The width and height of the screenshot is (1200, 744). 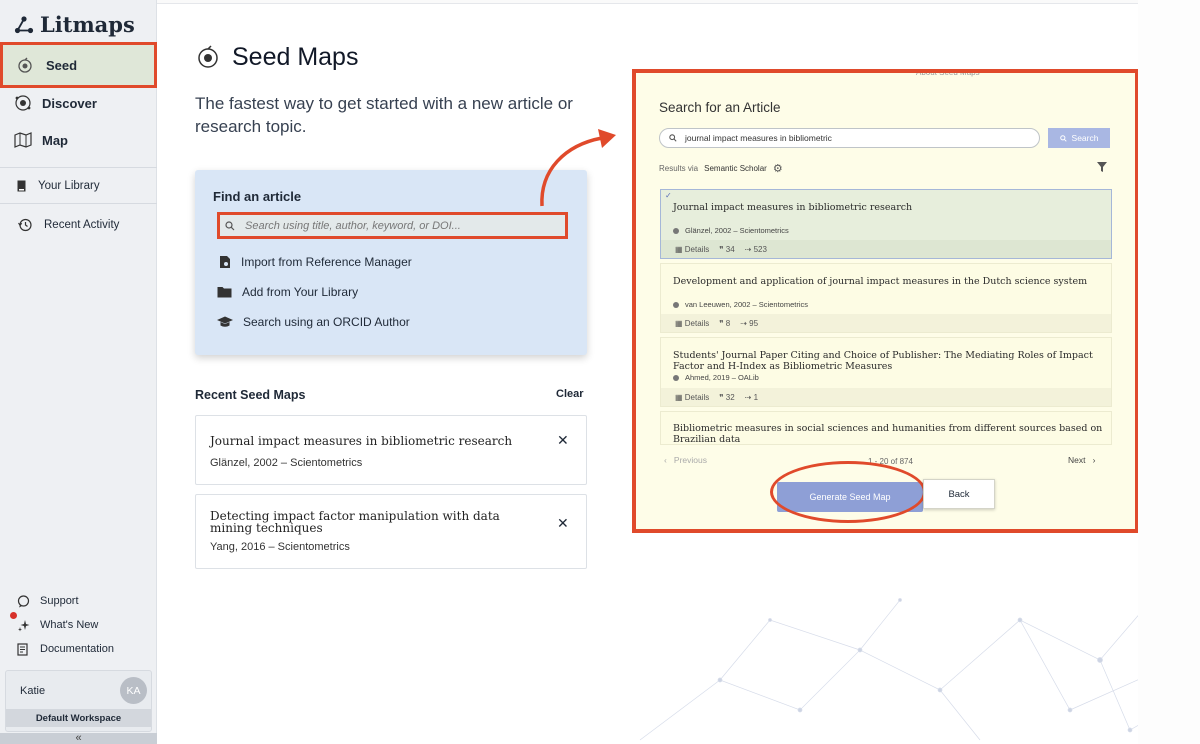 What do you see at coordinates (25, 225) in the screenshot?
I see `history-icon` at bounding box center [25, 225].